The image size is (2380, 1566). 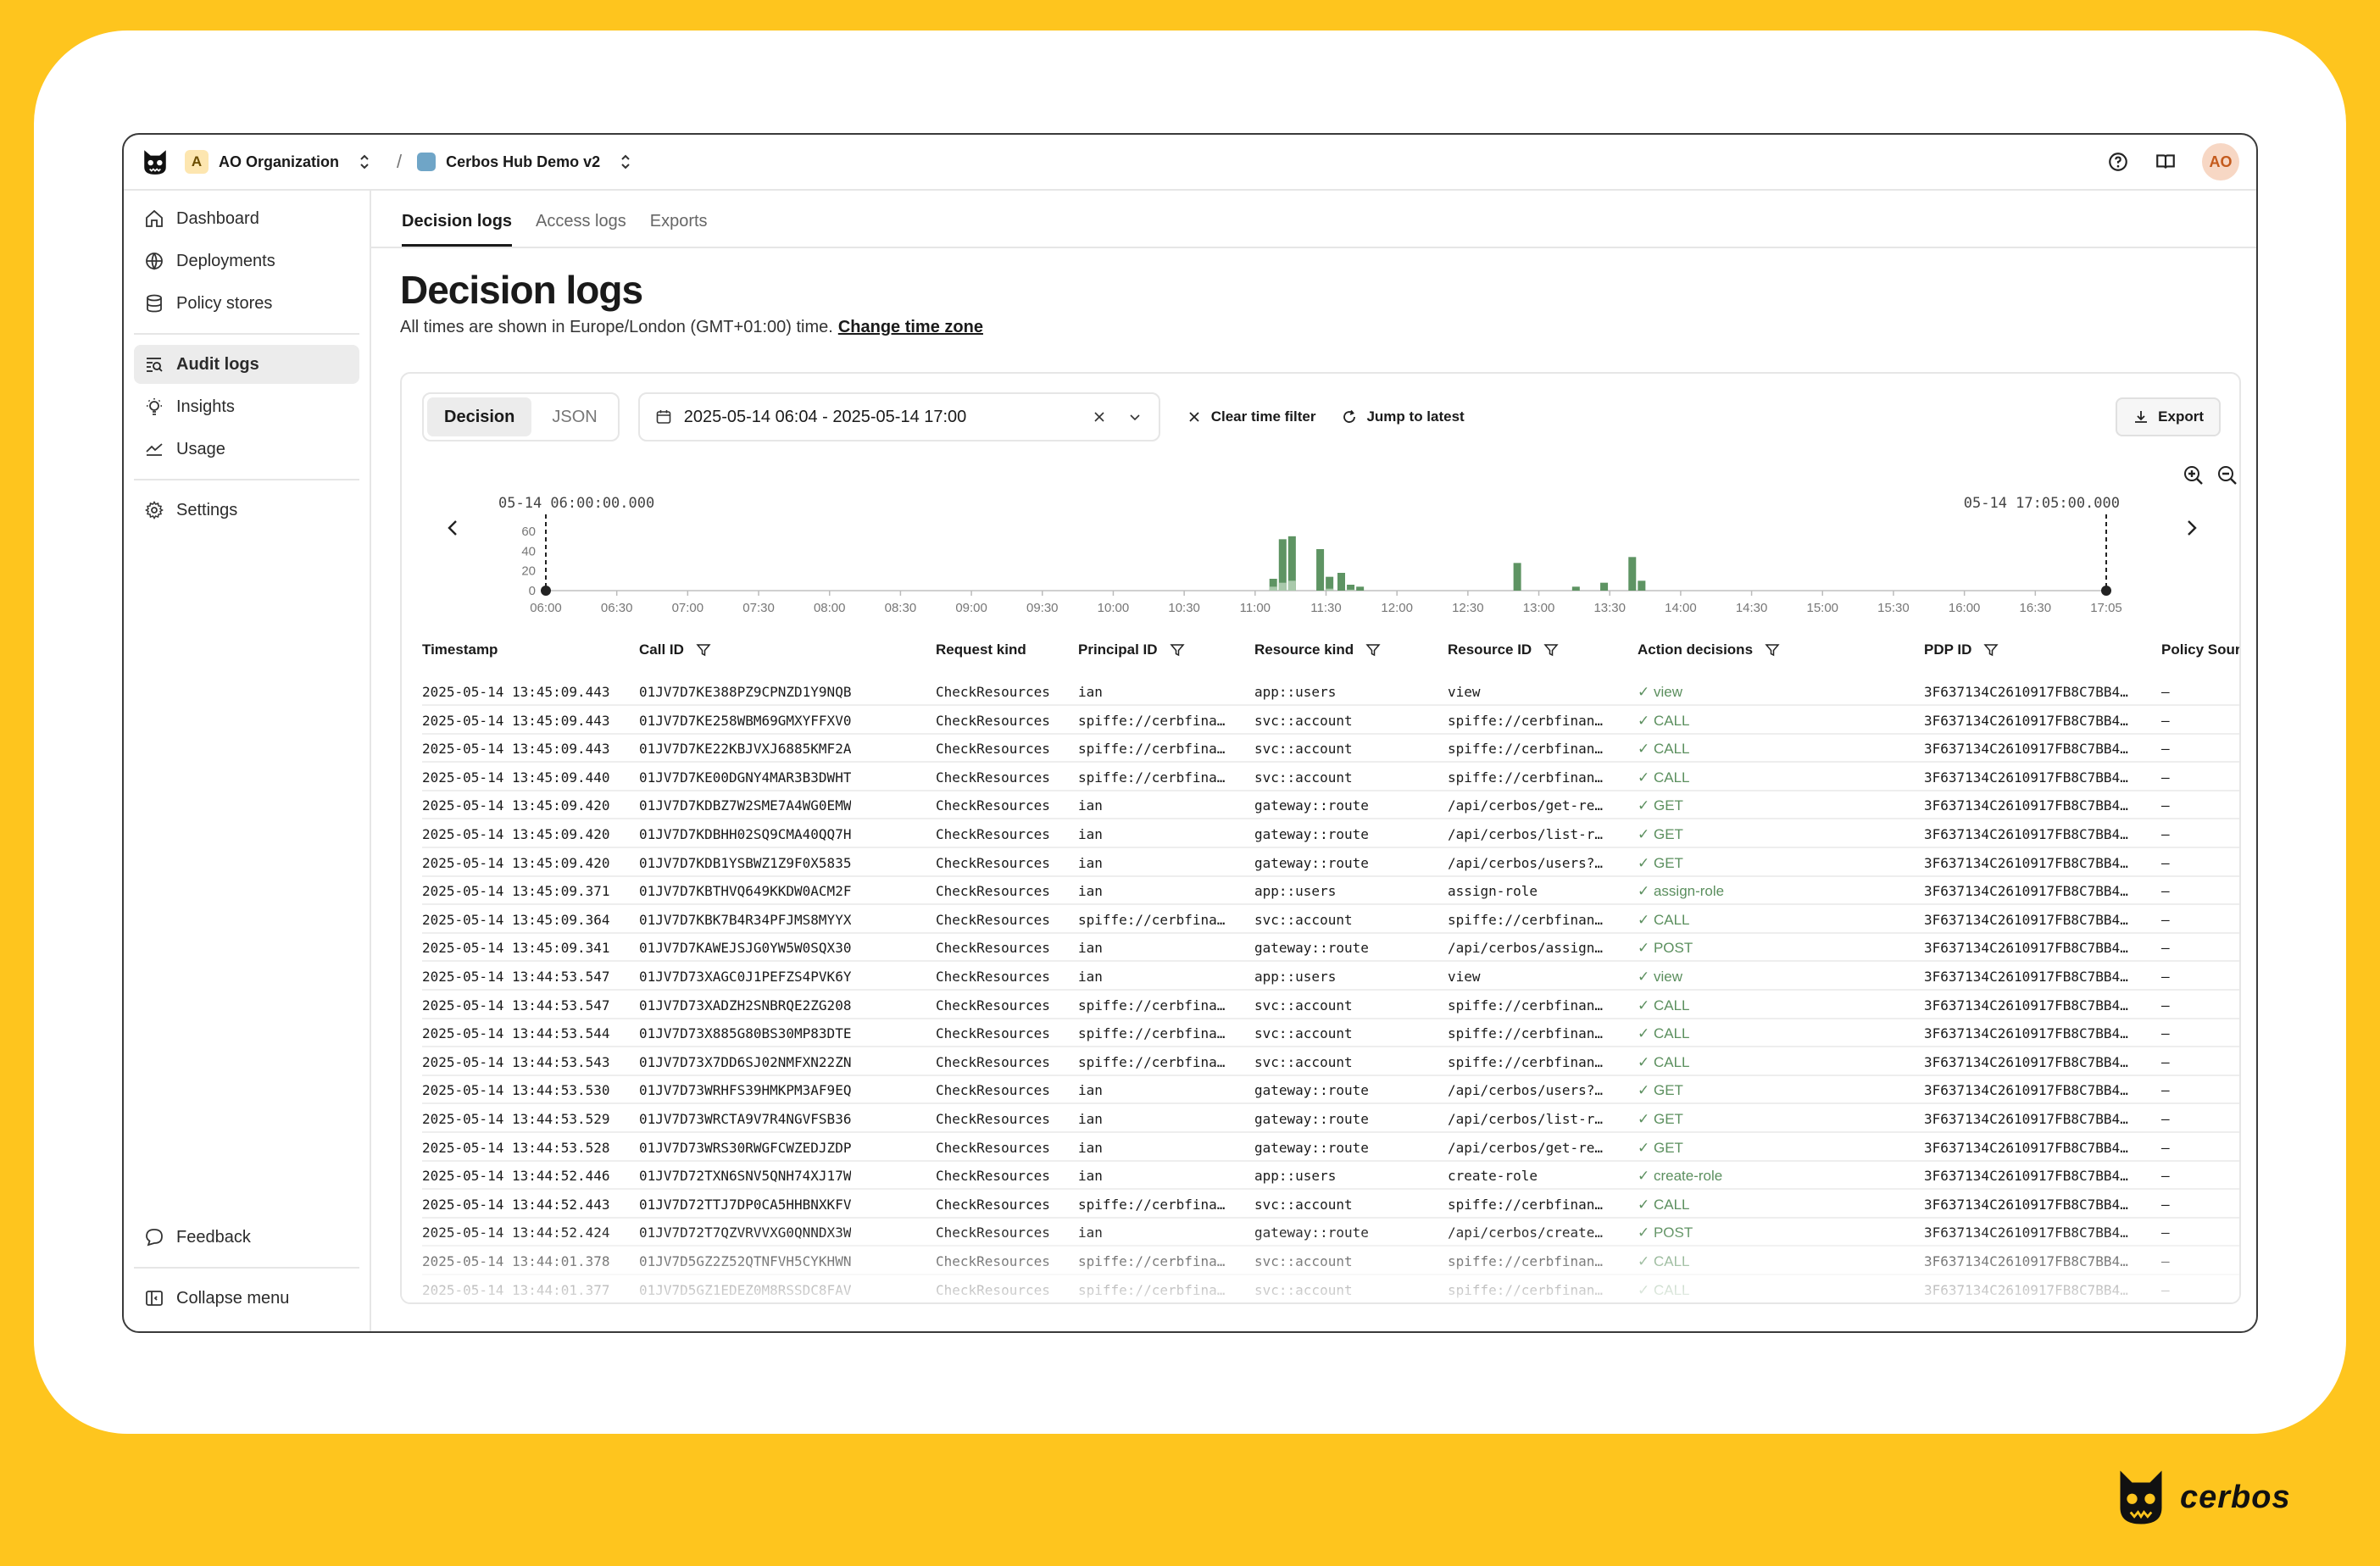 I want to click on table-cell: 01JV7D7KE388PZ9CPNZD1Y9NQB, so click(x=746, y=692).